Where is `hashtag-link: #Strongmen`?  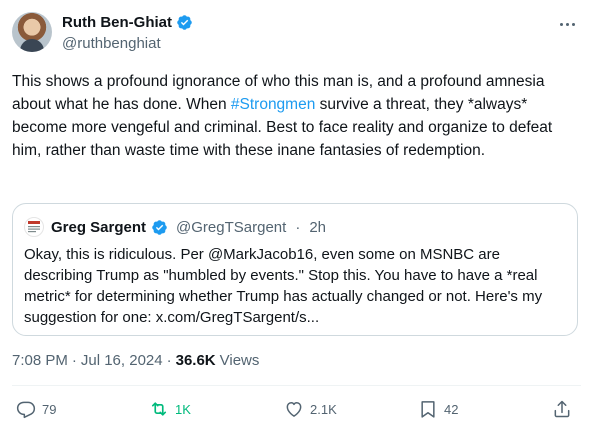
hashtag-link: #Strongmen is located at coordinates (273, 104).